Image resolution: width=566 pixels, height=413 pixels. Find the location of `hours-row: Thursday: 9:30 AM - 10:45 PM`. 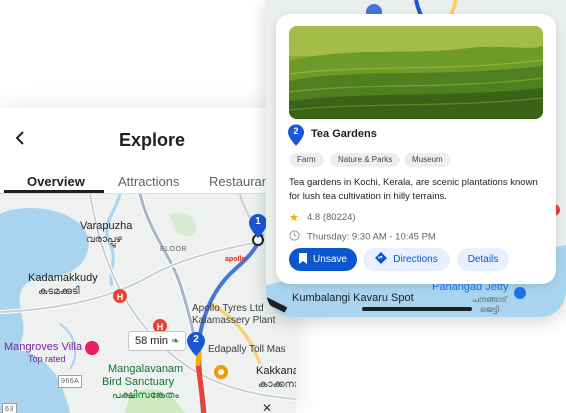

hours-row: Thursday: 9:30 AM - 10:45 PM is located at coordinates (362, 237).